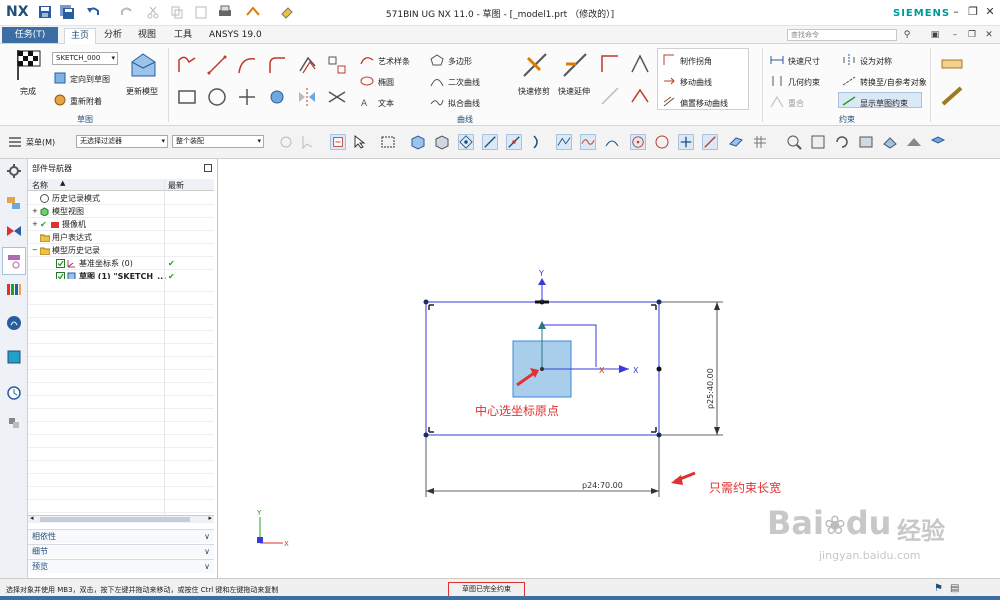 This screenshot has height=600, width=1000. Describe the element at coordinates (235, 36) in the screenshot. I see `tab-ansys: ANSYS 19.0` at that location.